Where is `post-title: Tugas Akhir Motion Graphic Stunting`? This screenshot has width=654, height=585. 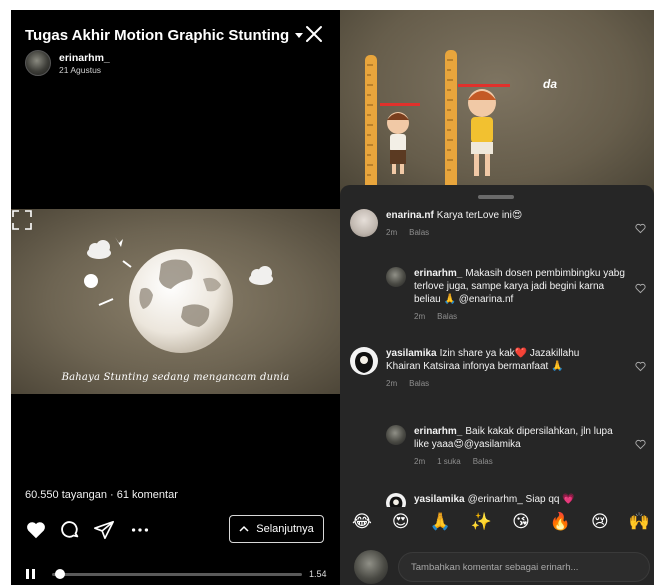
post-title: Tugas Akhir Motion Graphic Stunting is located at coordinates (157, 35).